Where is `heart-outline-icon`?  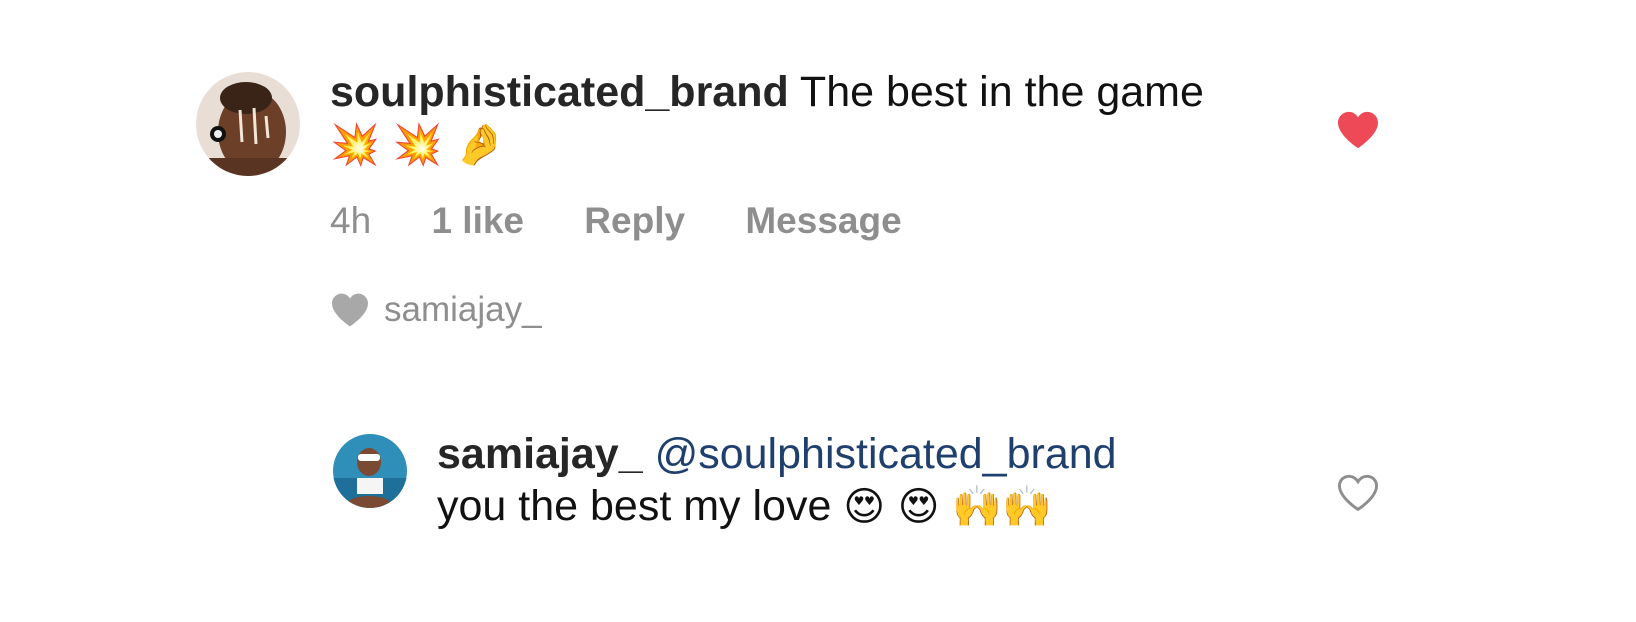 heart-outline-icon is located at coordinates (1358, 493).